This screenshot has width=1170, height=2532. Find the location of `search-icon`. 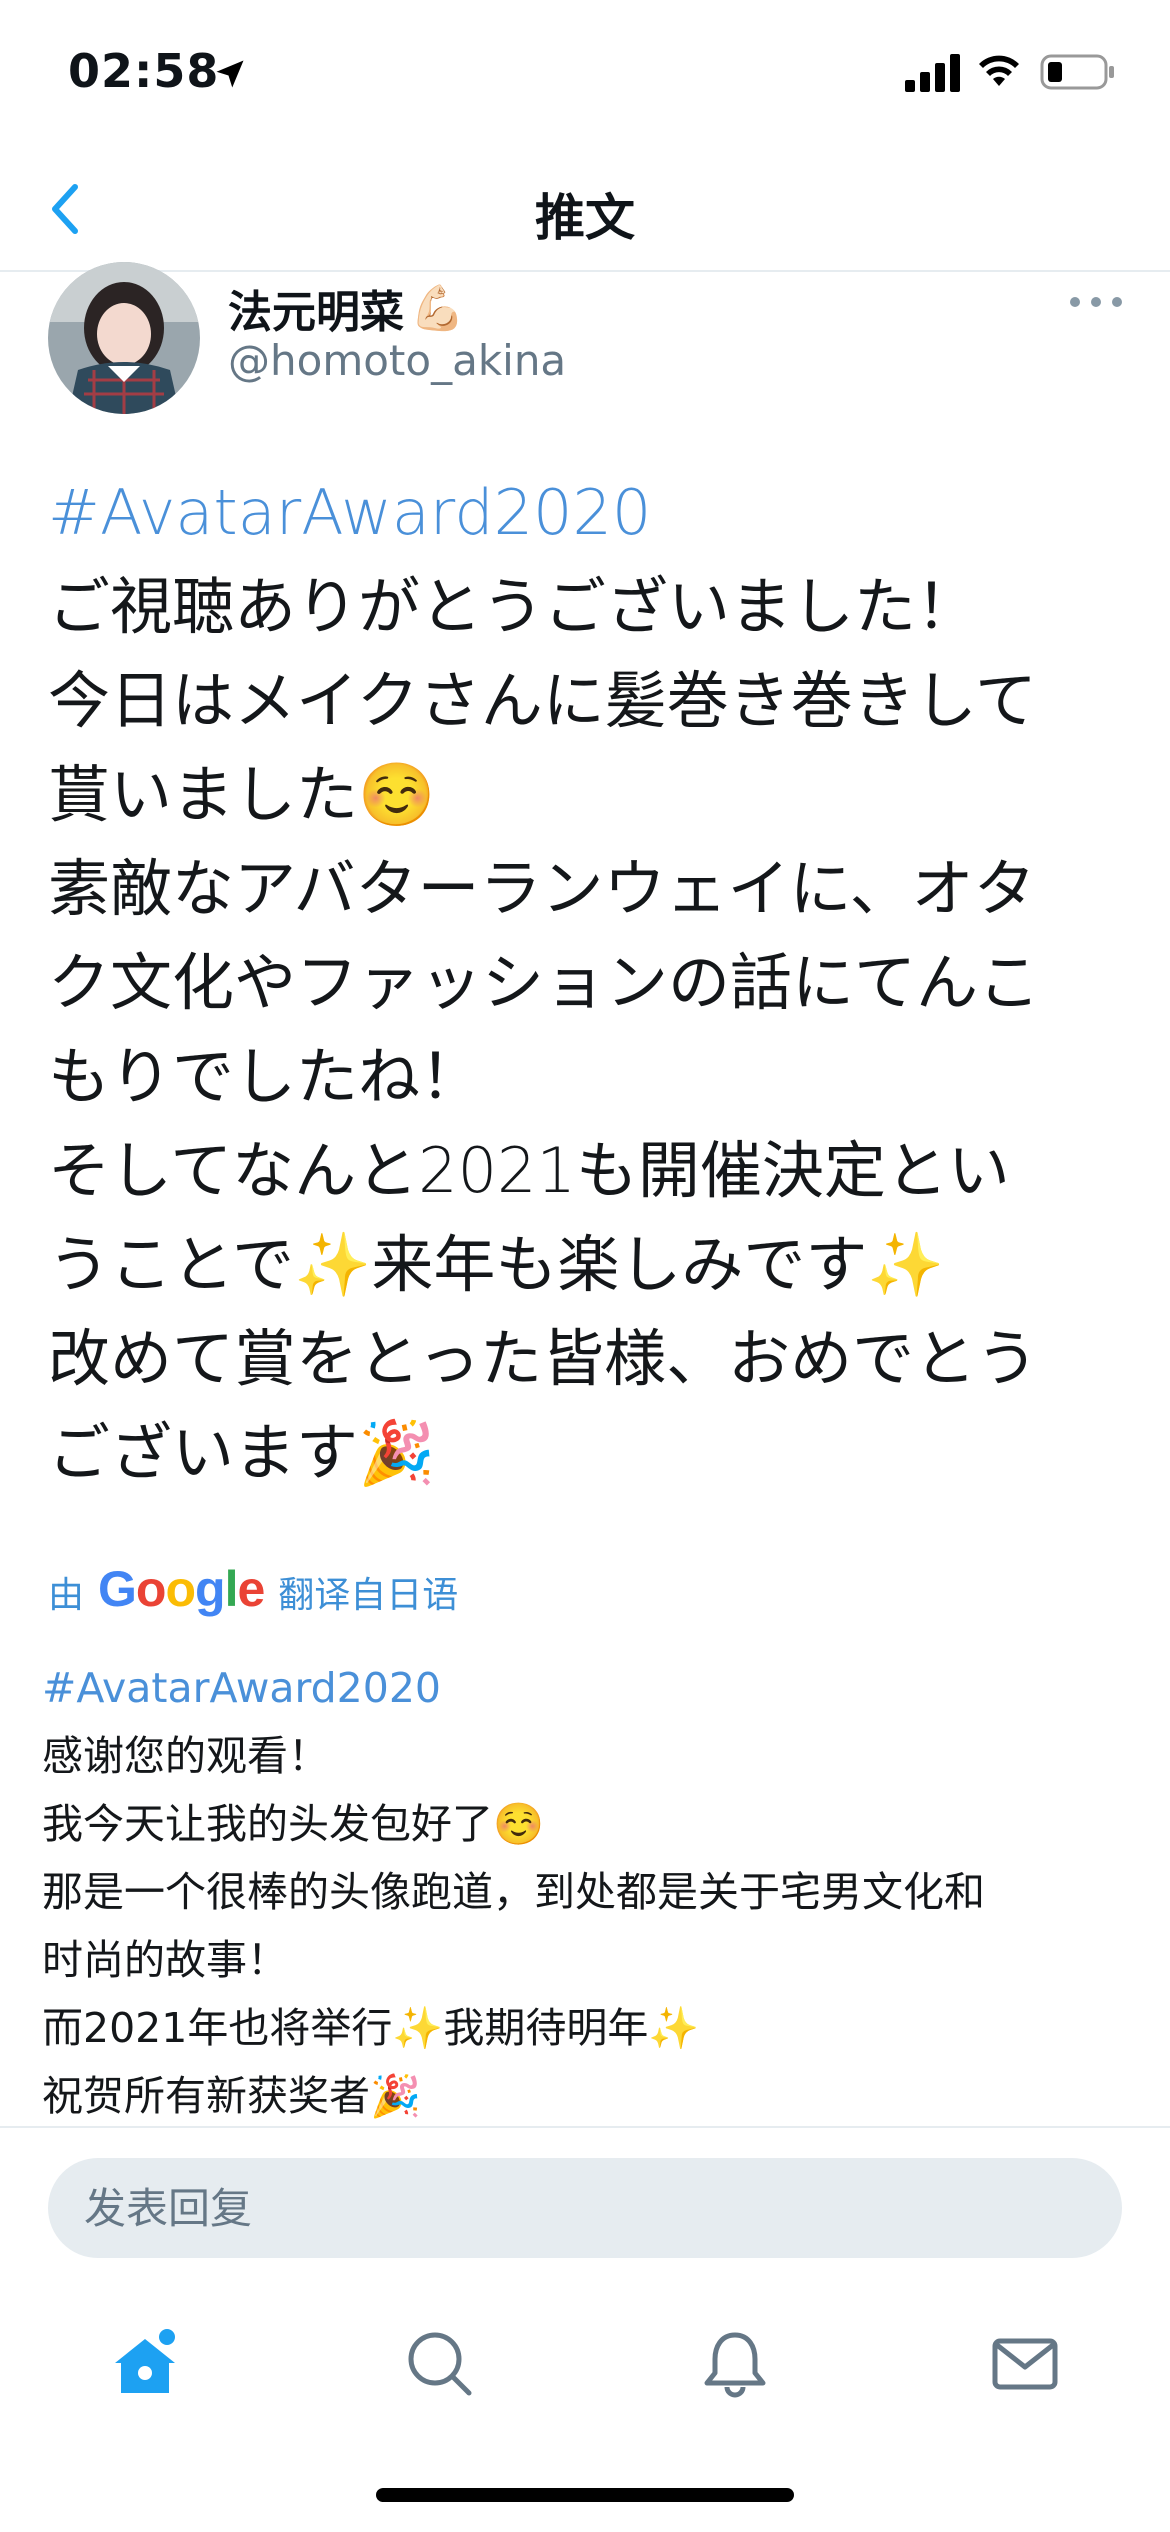

search-icon is located at coordinates (440, 2364).